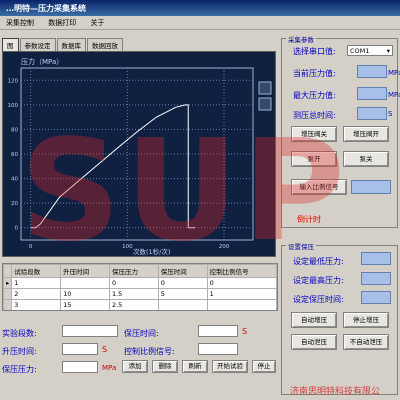 This screenshot has width=400, height=400. What do you see at coordinates (133, 294) in the screenshot?
I see `table-cell: 1.5` at bounding box center [133, 294].